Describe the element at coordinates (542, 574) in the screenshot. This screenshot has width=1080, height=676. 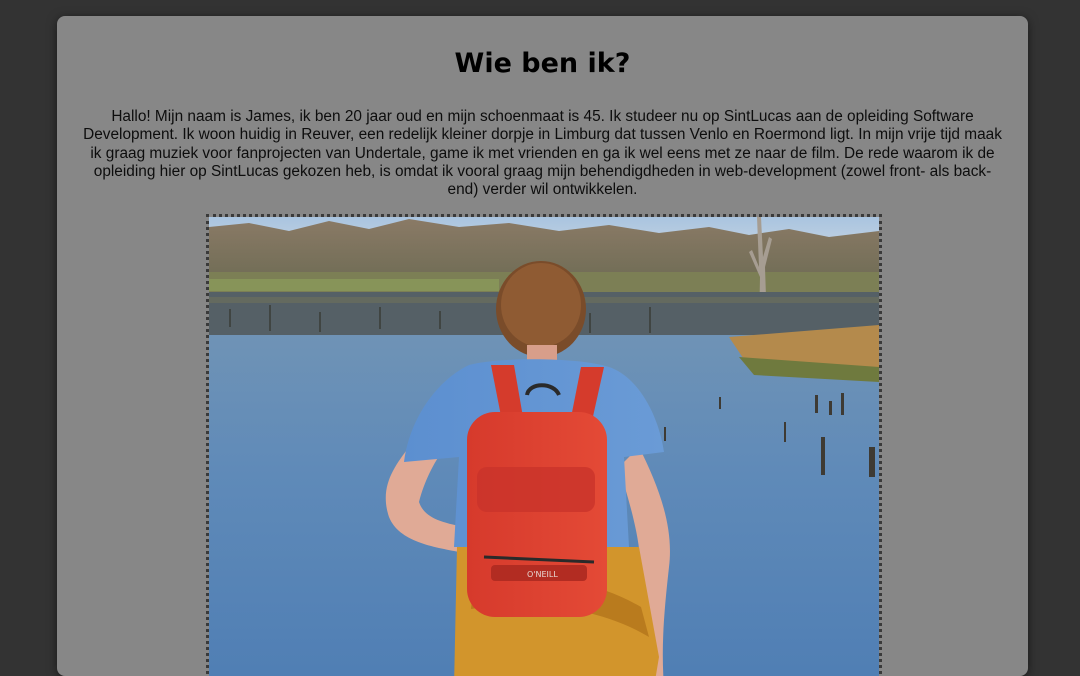
I see `backpack-brand-label: O'NEILL` at that location.